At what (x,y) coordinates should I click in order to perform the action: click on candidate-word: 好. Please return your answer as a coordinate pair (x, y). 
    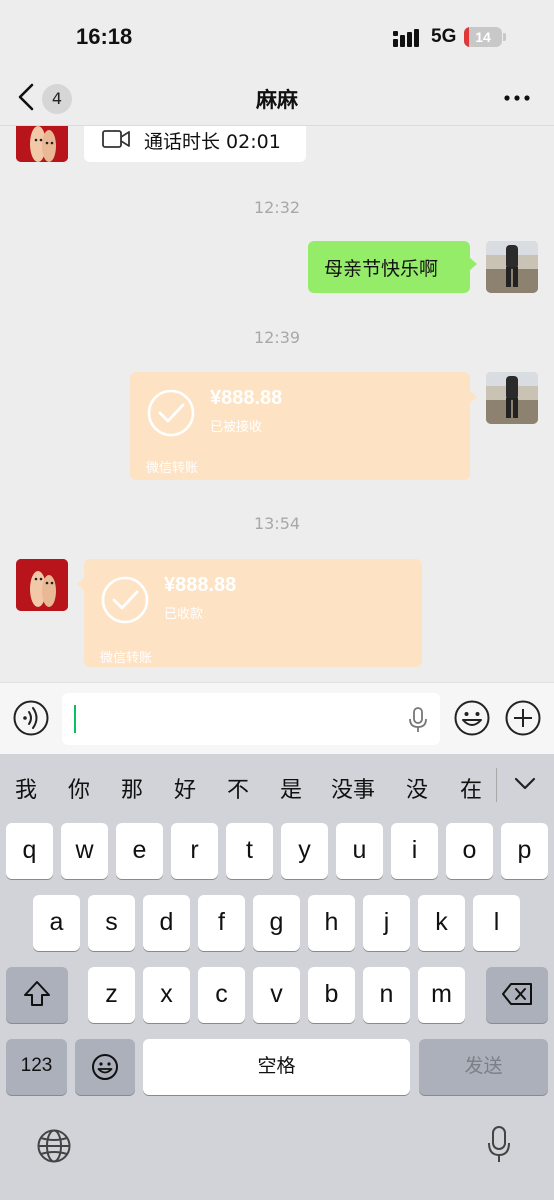
    Looking at the image, I should click on (185, 788).